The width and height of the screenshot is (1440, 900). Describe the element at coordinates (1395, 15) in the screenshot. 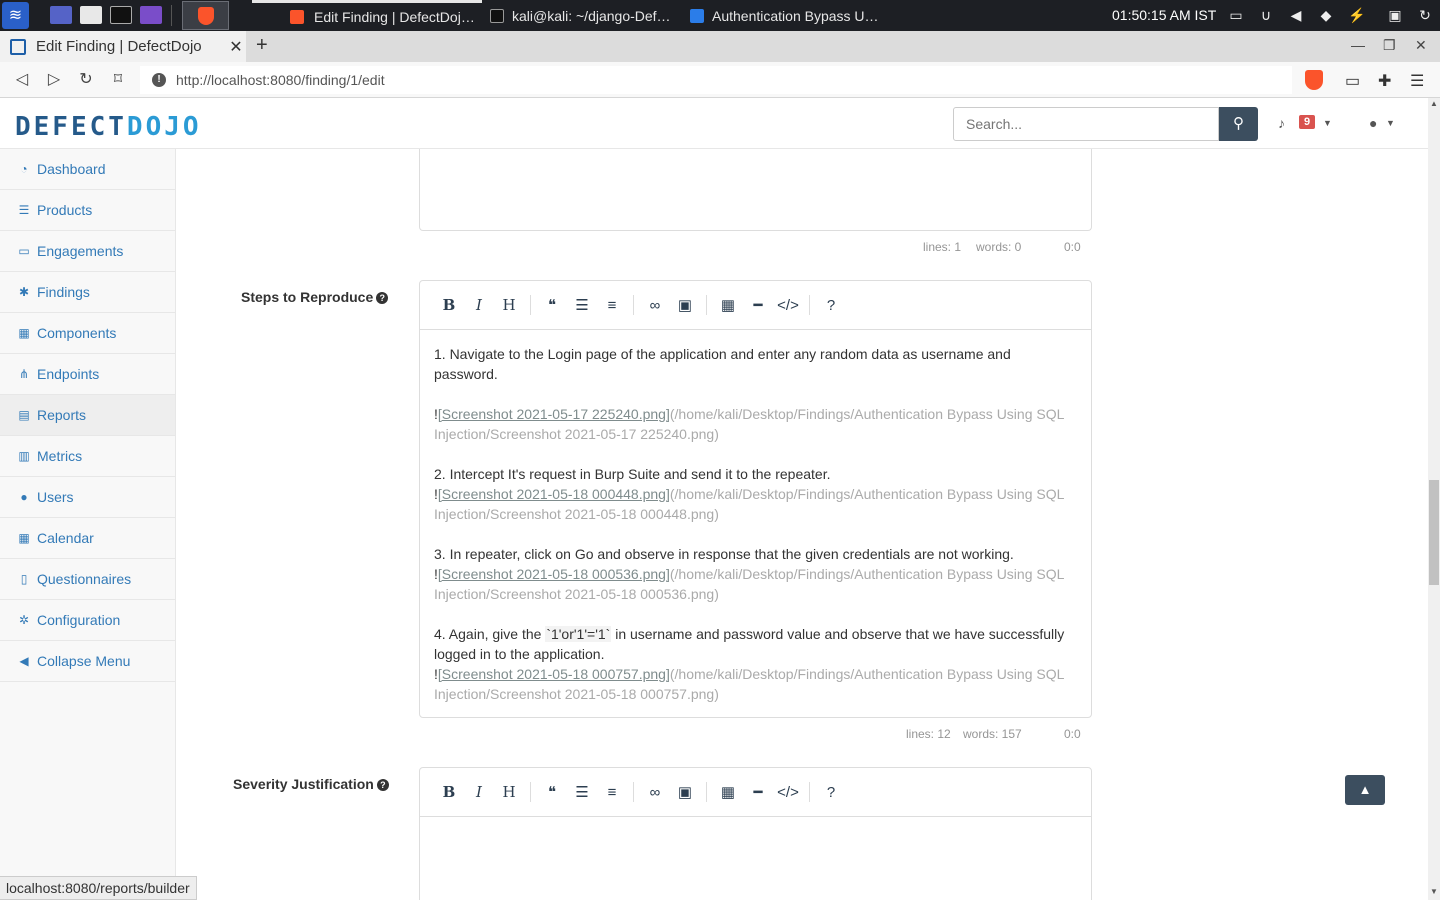

I see `lock-tray-icon: ▣` at that location.